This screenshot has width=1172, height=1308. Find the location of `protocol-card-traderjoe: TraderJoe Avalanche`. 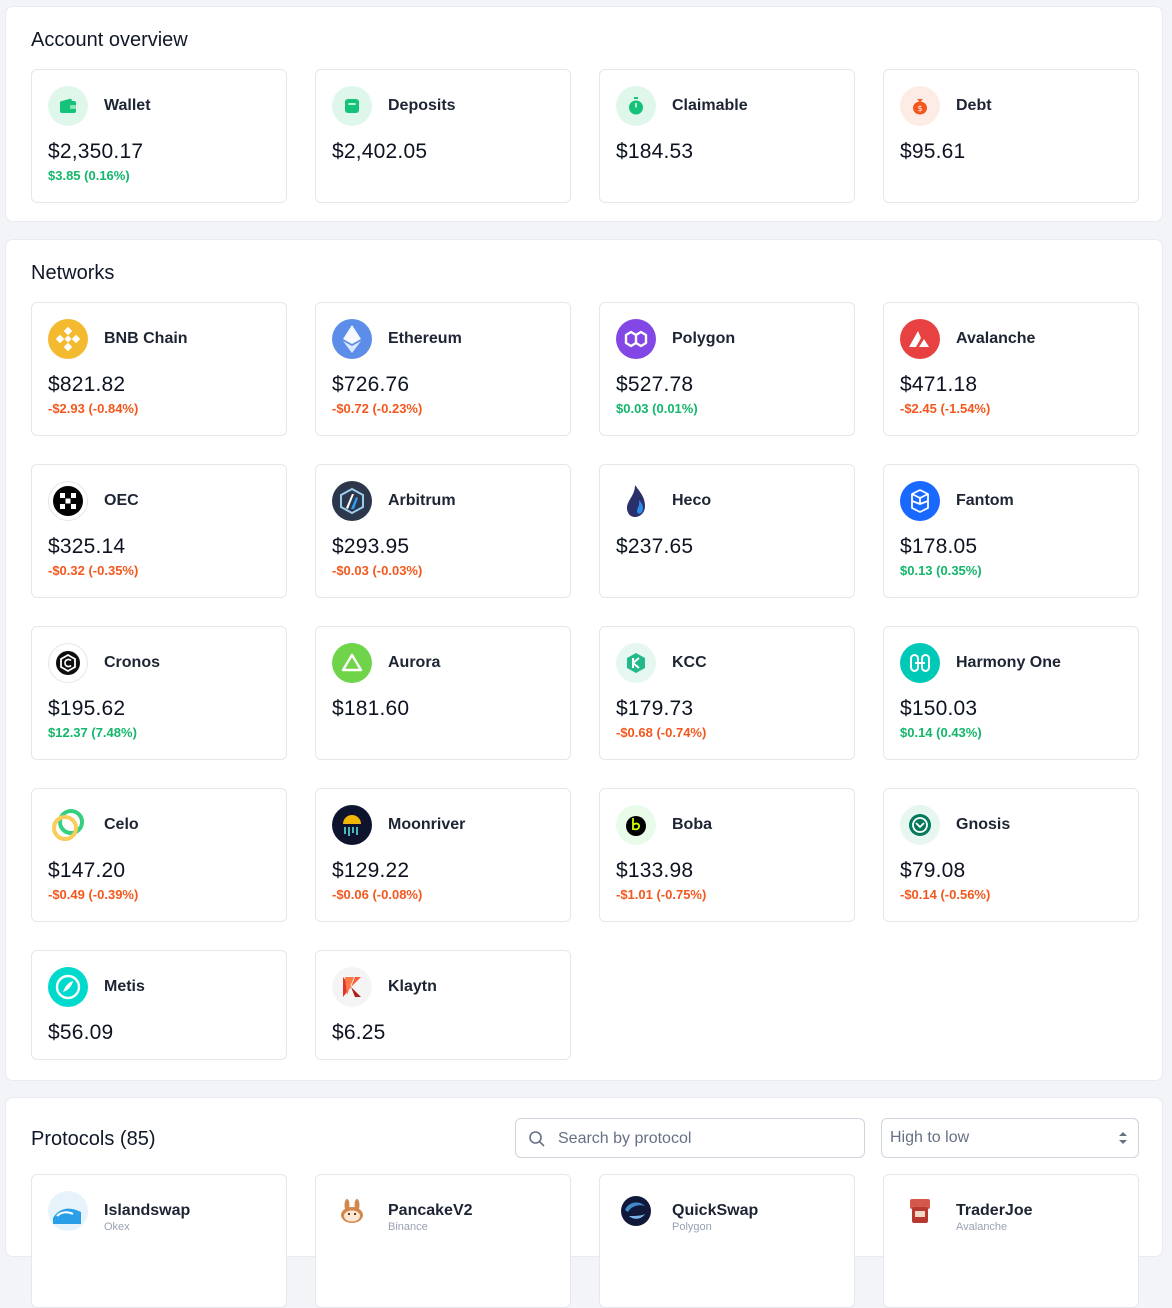

protocol-card-traderjoe: TraderJoe Avalanche is located at coordinates (1011, 1241).